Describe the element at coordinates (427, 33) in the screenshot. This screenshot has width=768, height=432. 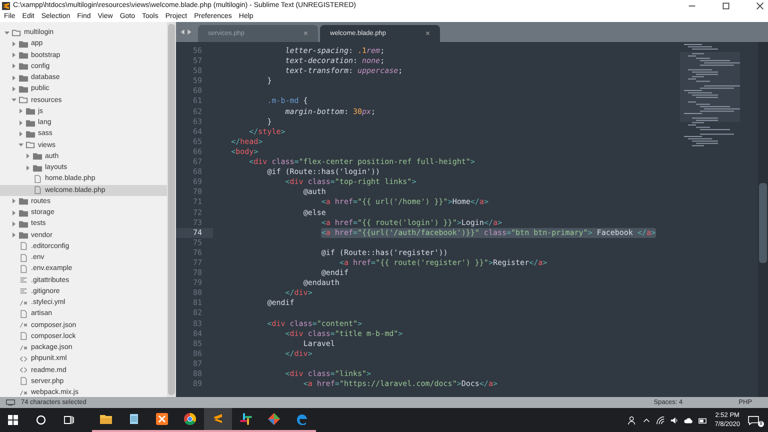
I see `tab-close-button: ×` at that location.